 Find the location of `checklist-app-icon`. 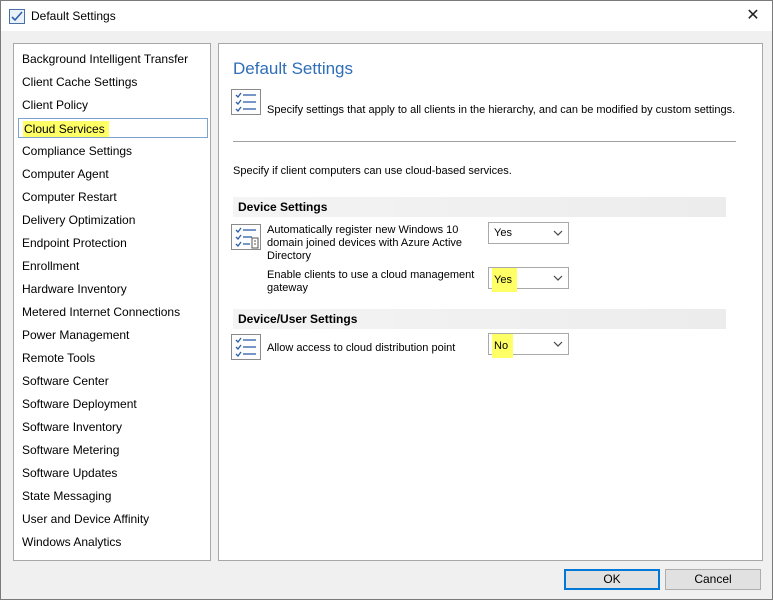

checklist-app-icon is located at coordinates (17, 16).